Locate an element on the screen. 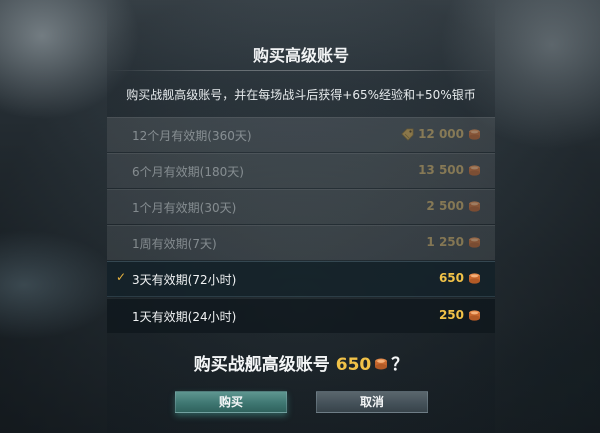 The image size is (600, 433). question-amount: 650 is located at coordinates (353, 365).